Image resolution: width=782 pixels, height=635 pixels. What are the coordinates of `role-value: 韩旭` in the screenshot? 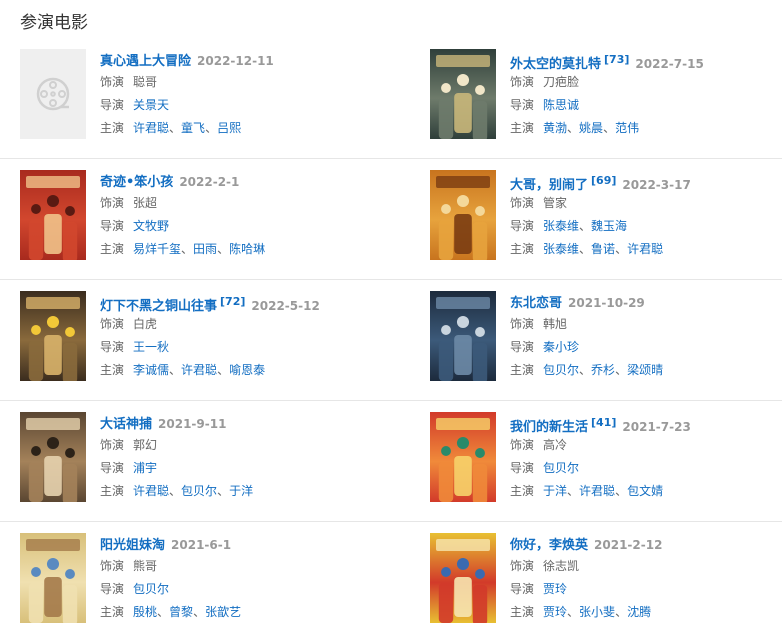 It's located at (555, 324).